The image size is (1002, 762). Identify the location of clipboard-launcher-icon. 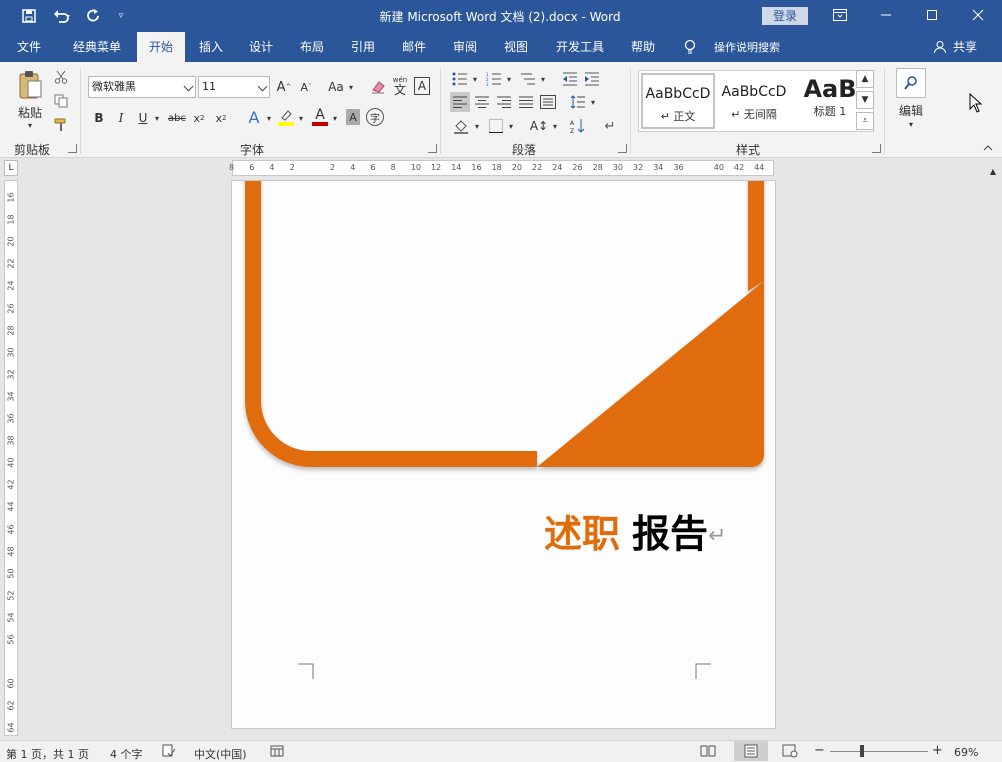
(72, 148).